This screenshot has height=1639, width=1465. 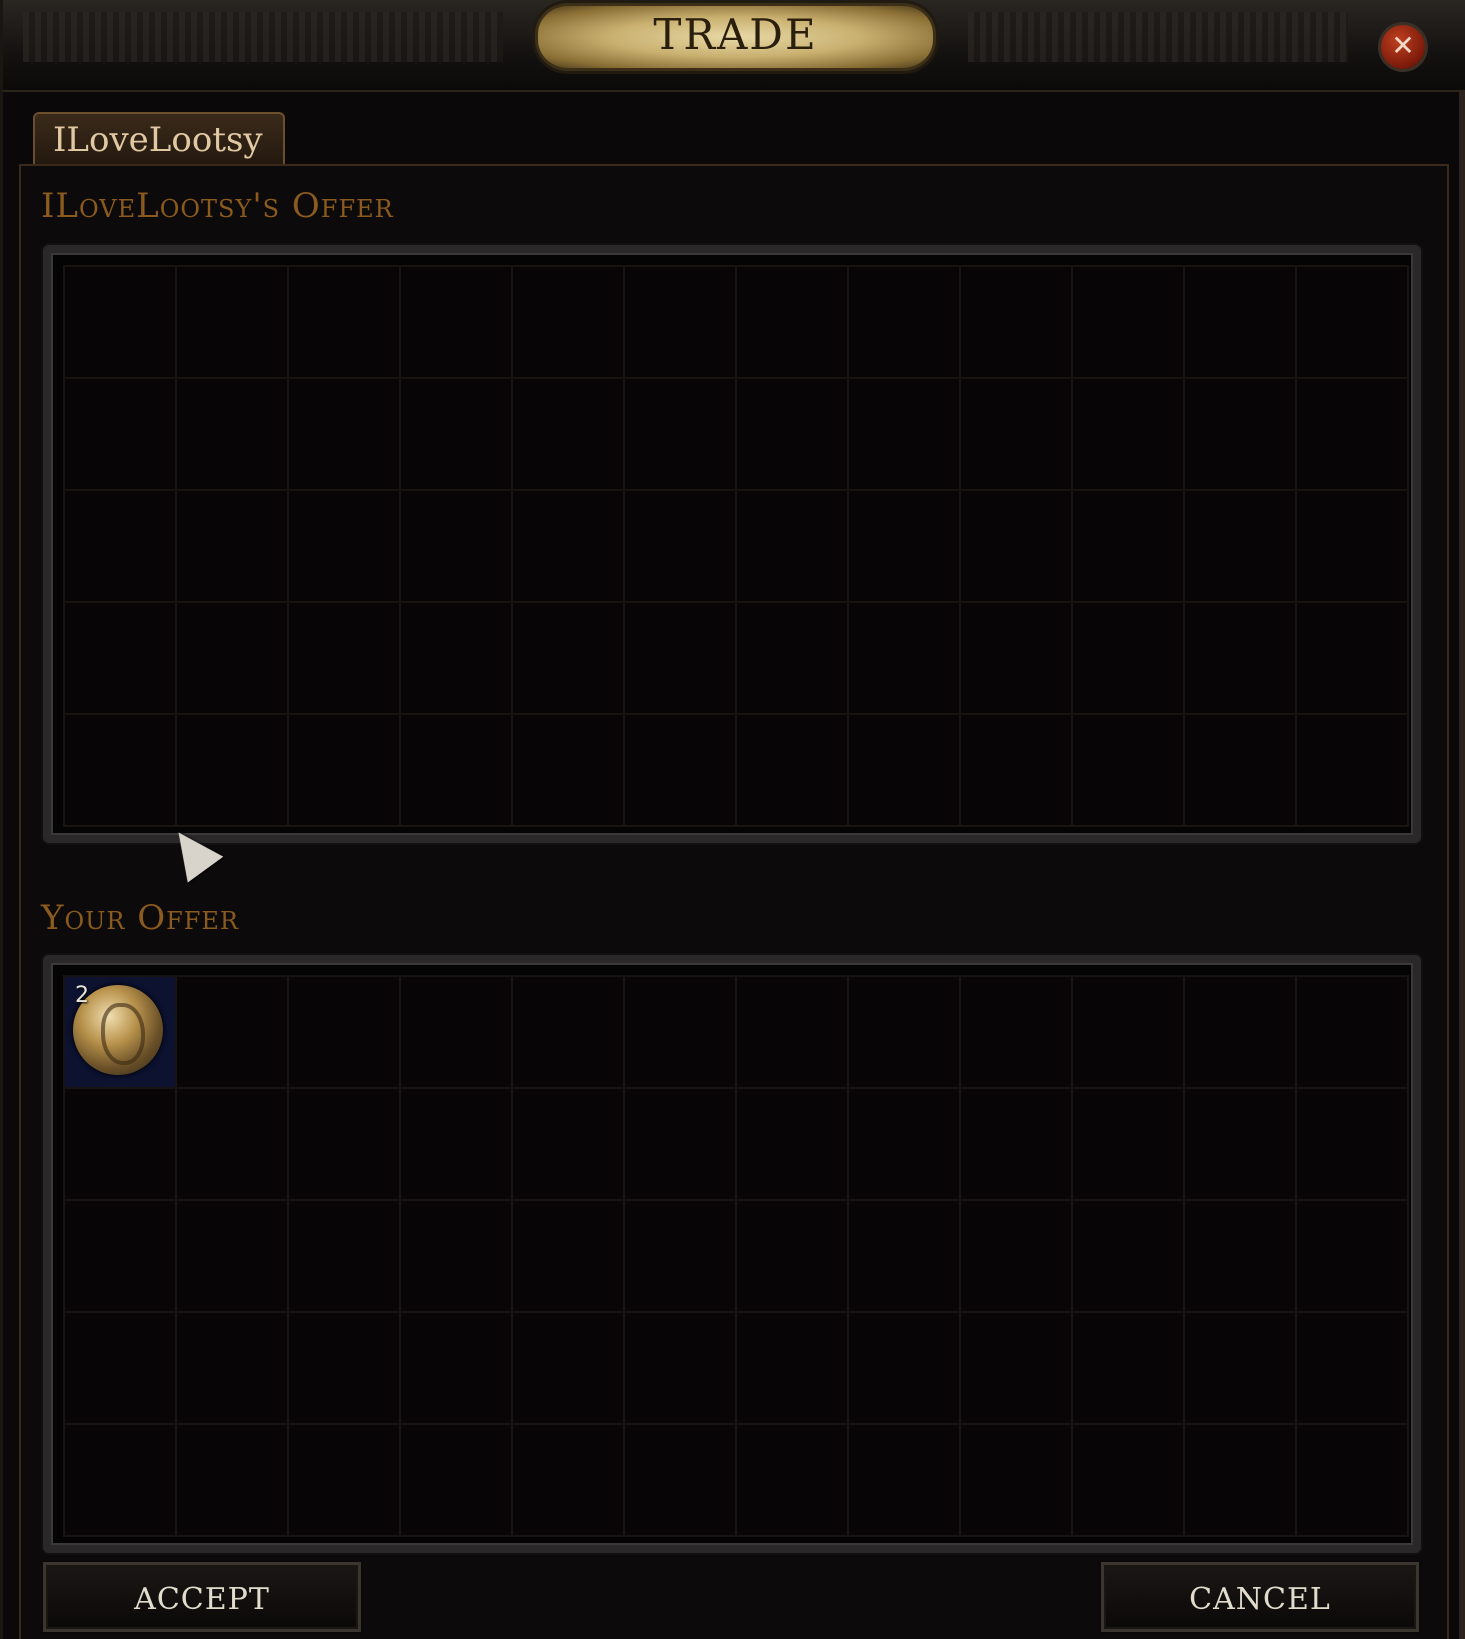 I want to click on close-icon: ✕, so click(x=1403, y=47).